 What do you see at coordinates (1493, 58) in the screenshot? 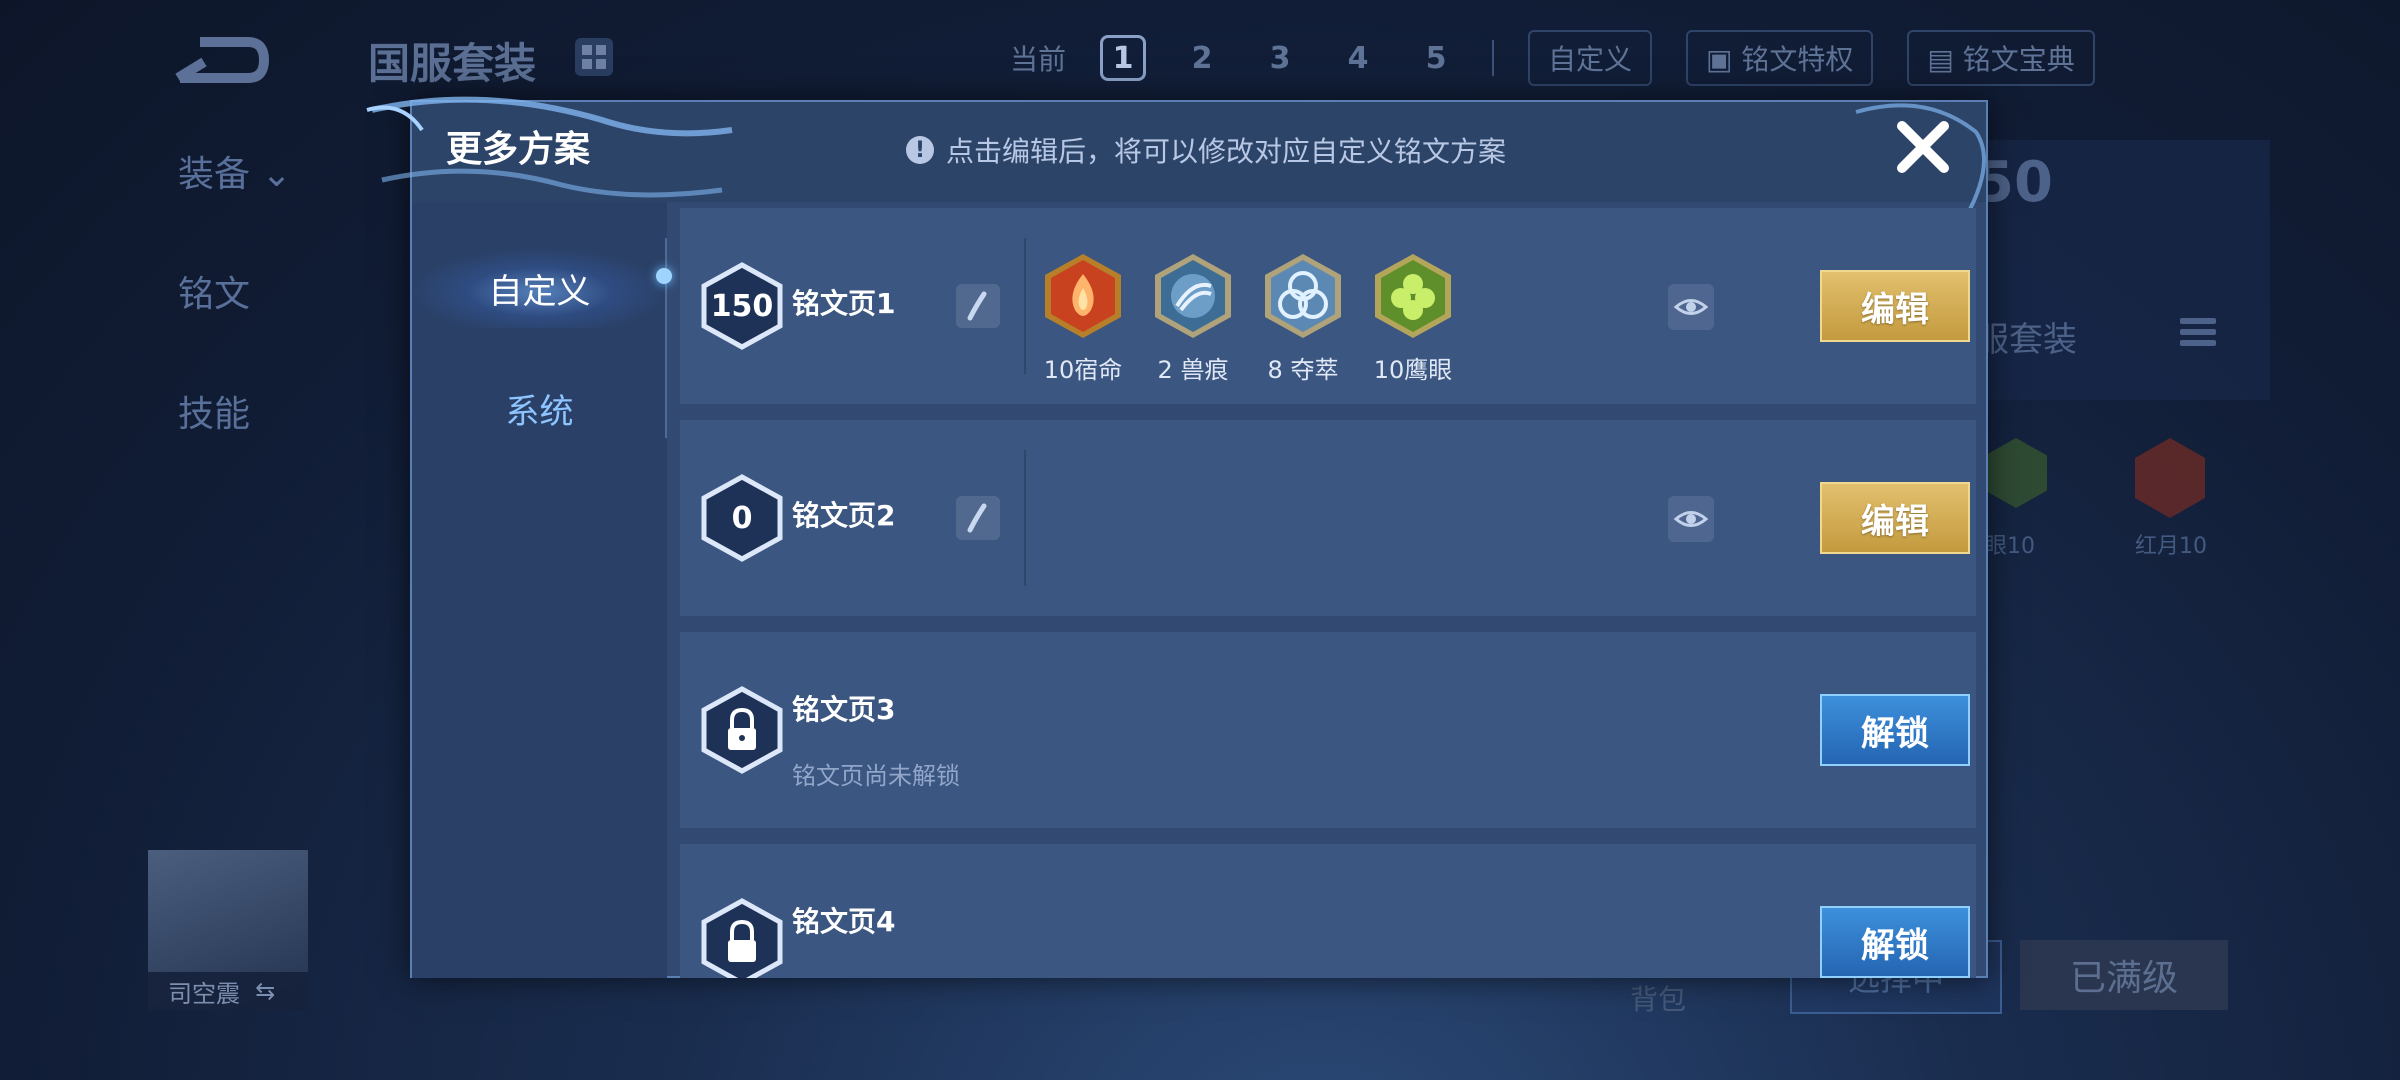
I see `tab-divider` at bounding box center [1493, 58].